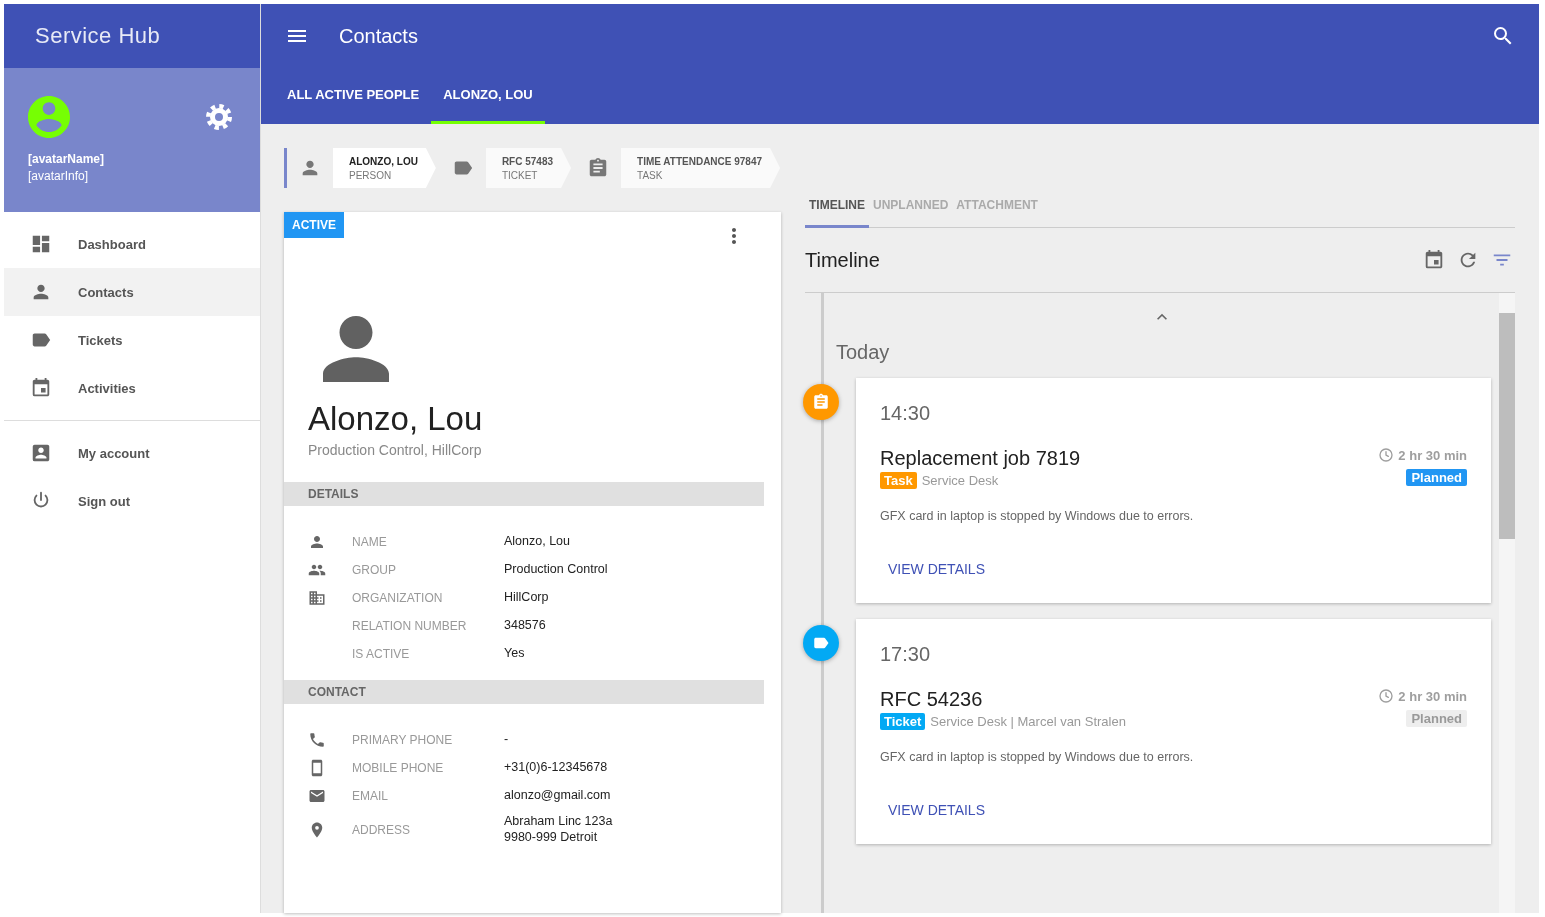 The width and height of the screenshot is (1545, 917). What do you see at coordinates (59, 176) in the screenshot?
I see `profile-info: [avatarInfo]` at bounding box center [59, 176].